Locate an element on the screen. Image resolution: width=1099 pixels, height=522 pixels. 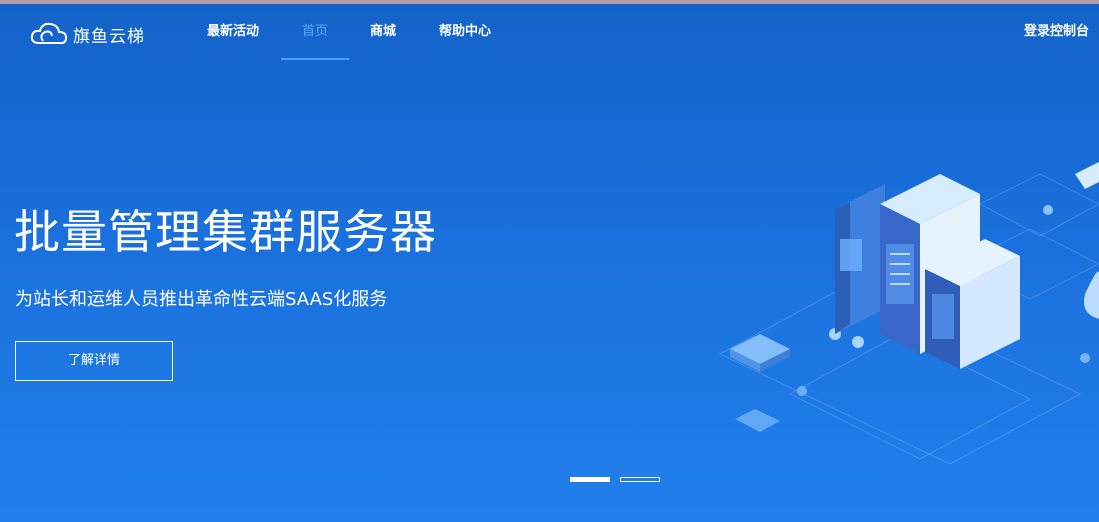
brand-logo: 旗鱼云梯 is located at coordinates (87, 34).